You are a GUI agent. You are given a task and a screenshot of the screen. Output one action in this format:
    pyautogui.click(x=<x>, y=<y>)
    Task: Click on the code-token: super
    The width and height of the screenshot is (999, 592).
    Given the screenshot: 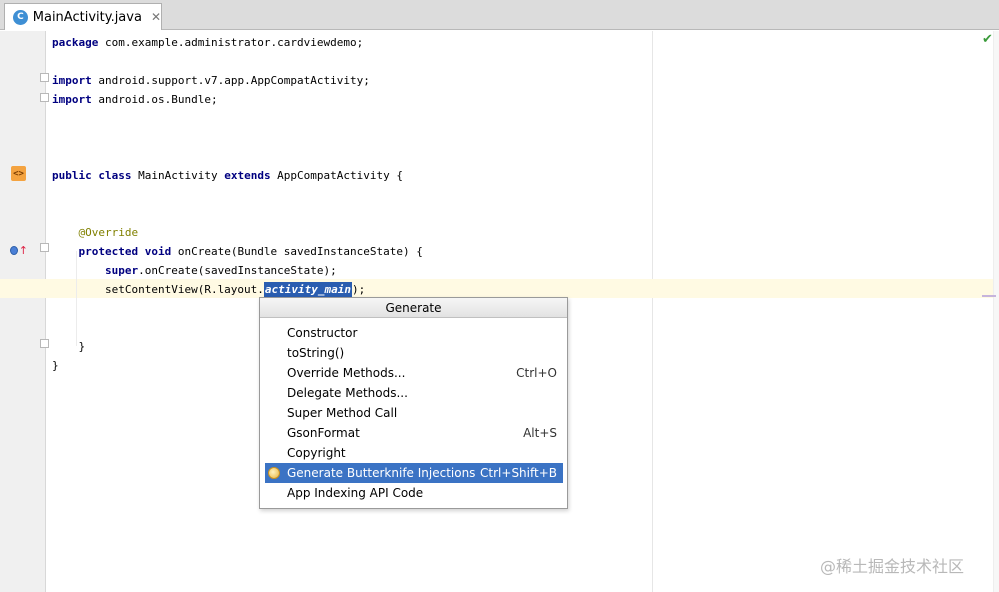 What is the action you would take?
    pyautogui.click(x=121, y=270)
    